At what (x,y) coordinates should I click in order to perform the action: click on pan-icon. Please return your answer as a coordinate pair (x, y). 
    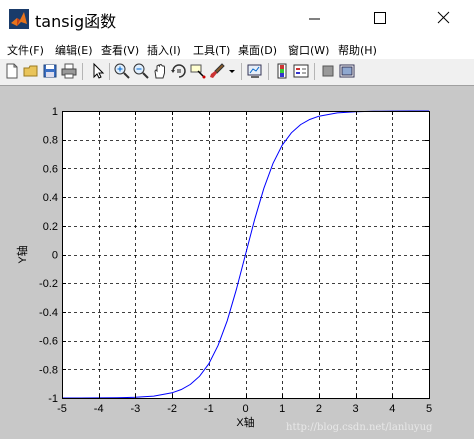
    Looking at the image, I should click on (160, 71).